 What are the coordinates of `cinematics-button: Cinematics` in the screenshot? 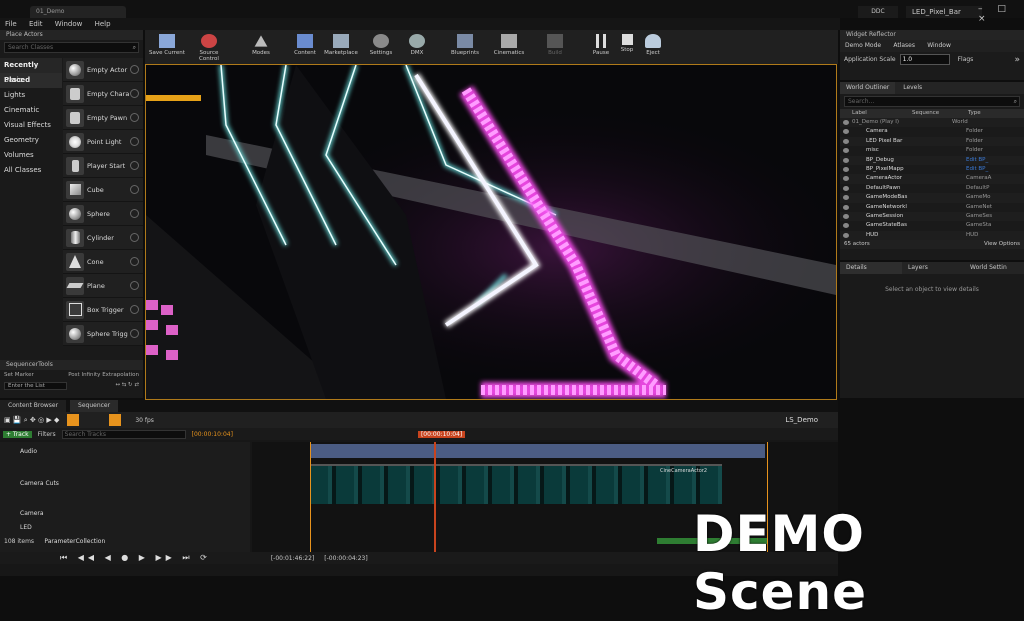 It's located at (509, 47).